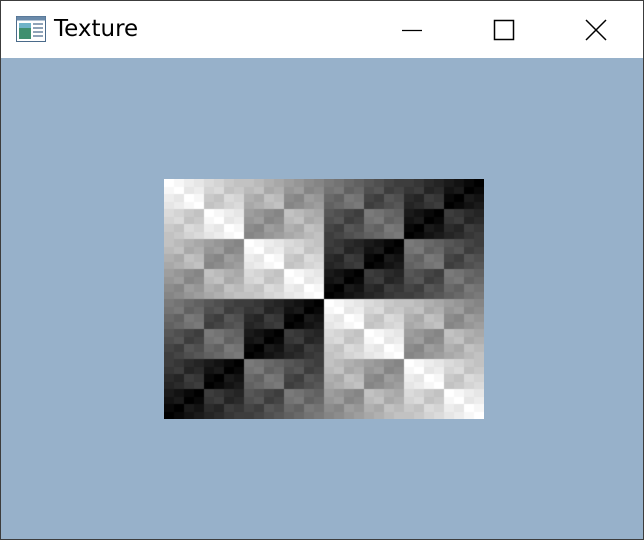 This screenshot has height=540, width=644. I want to click on maximize-icon, so click(504, 29).